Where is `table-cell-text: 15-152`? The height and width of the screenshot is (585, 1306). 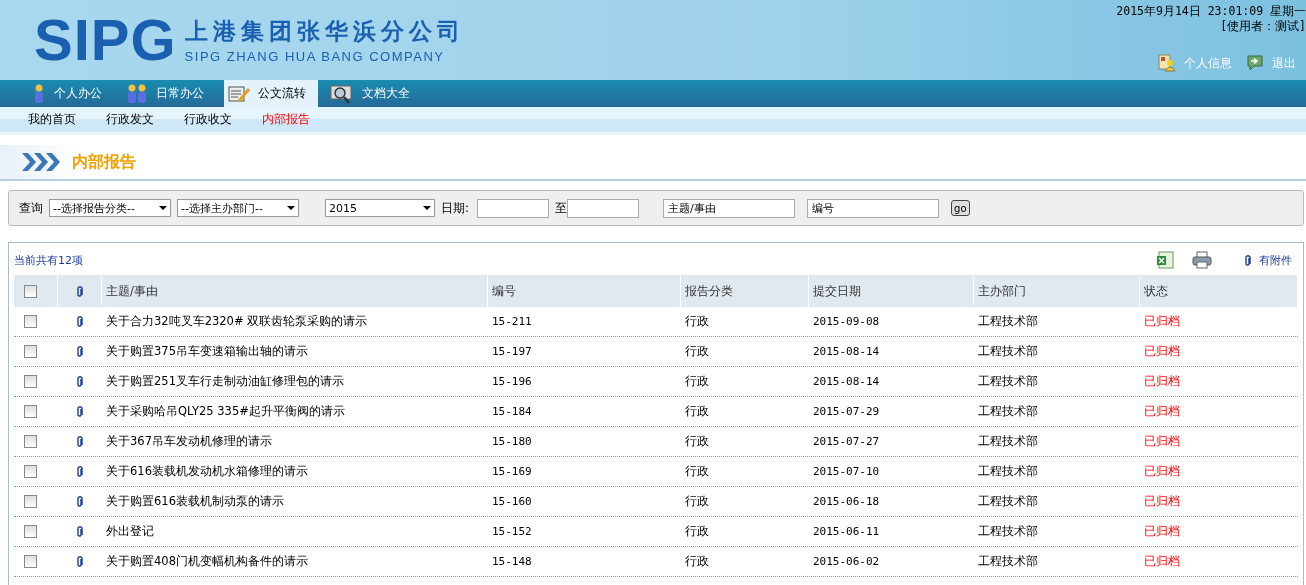 table-cell-text: 15-152 is located at coordinates (512, 531).